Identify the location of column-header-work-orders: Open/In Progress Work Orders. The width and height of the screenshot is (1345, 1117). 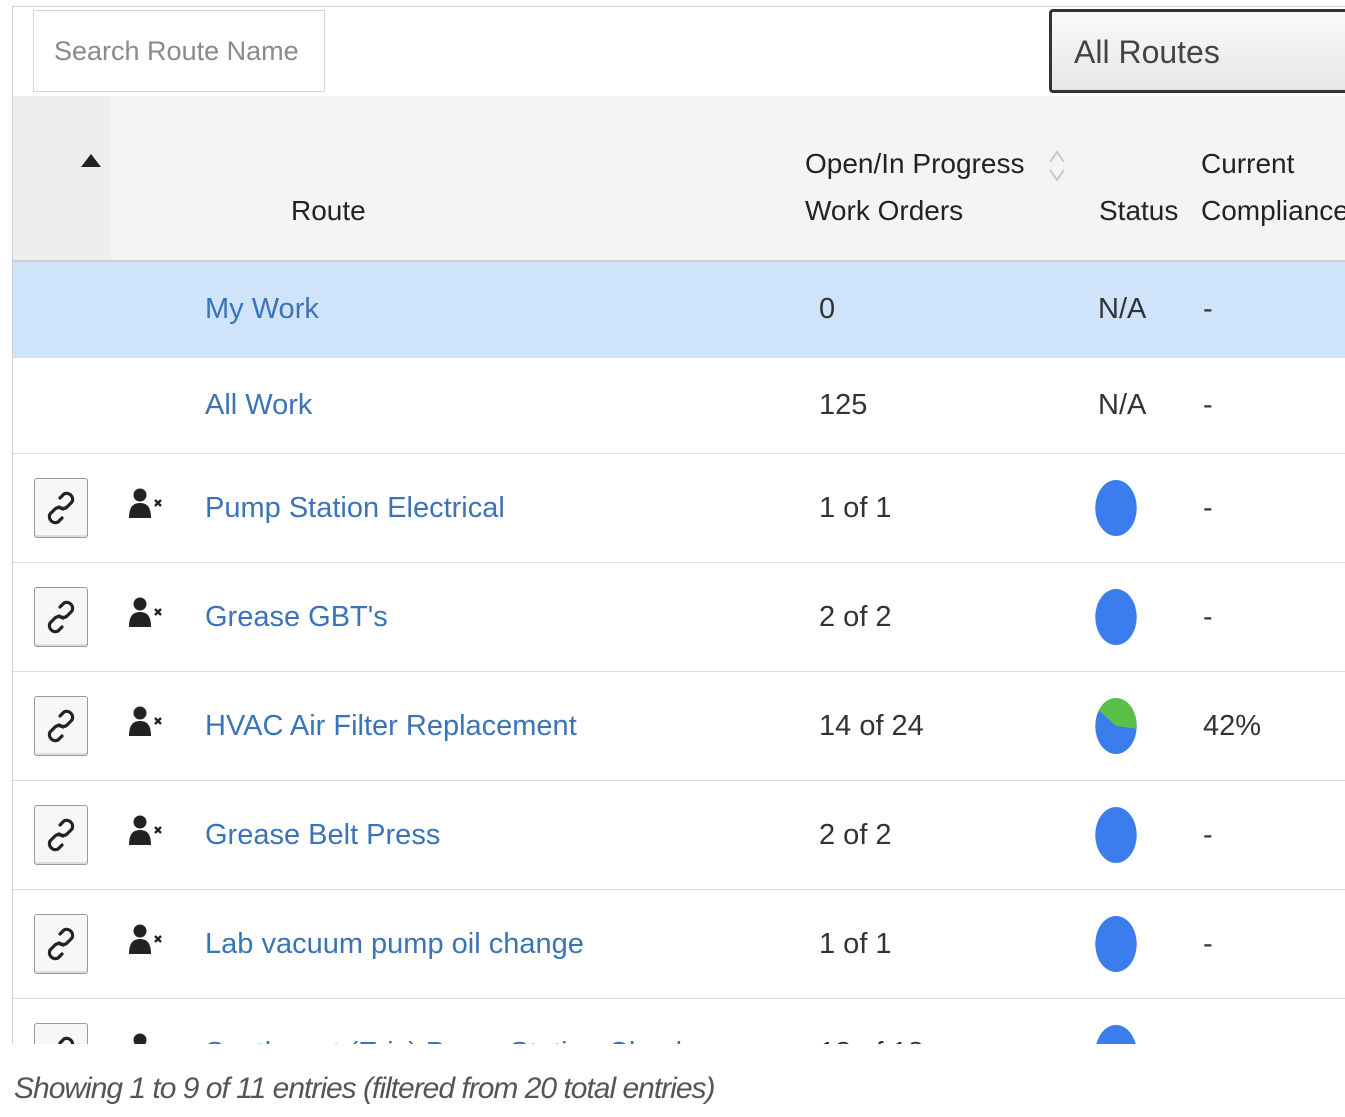
(950, 179).